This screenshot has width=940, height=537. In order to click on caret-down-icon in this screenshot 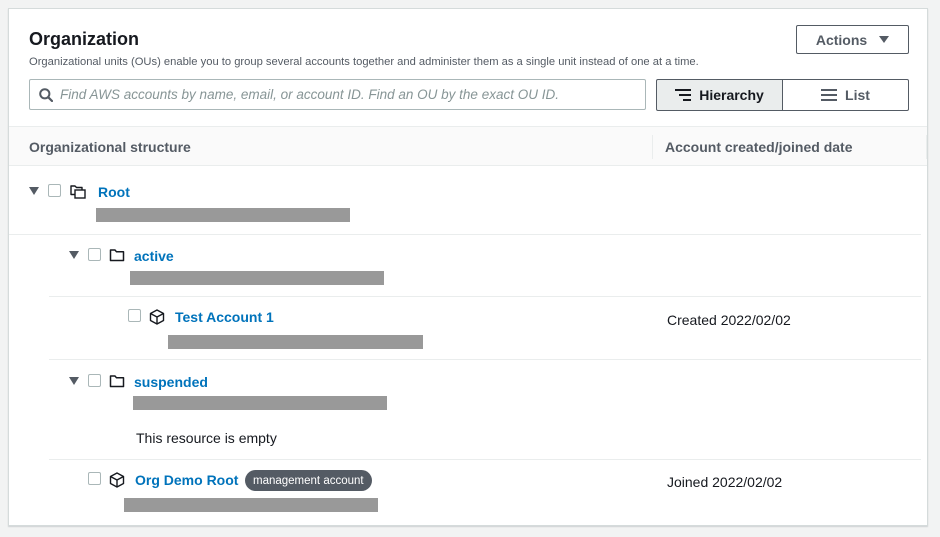, I will do `click(884, 39)`.